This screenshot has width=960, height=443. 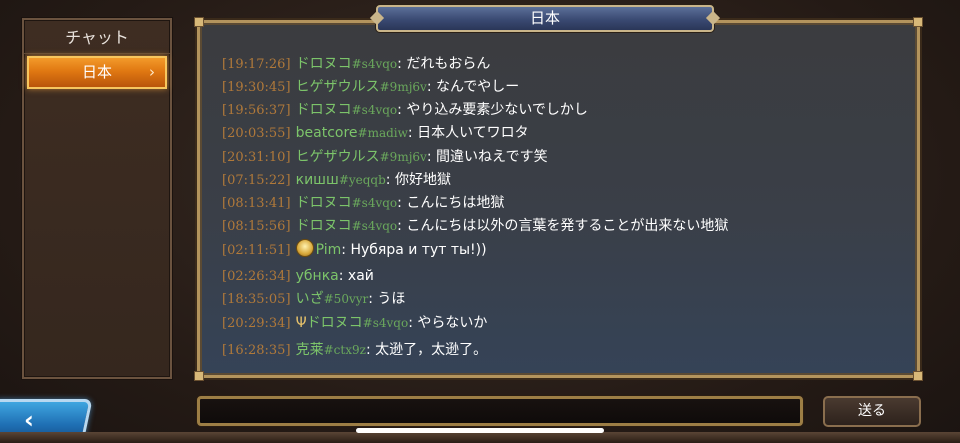 I want to click on sender-name: beatcore, so click(x=327, y=133).